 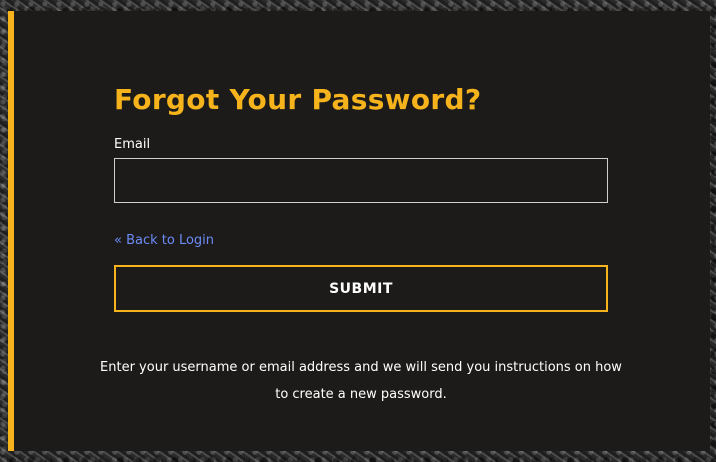 What do you see at coordinates (132, 144) in the screenshot?
I see `email-label: Email` at bounding box center [132, 144].